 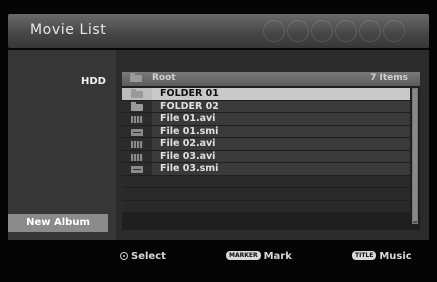 What do you see at coordinates (189, 106) in the screenshot?
I see `list-item-name: FOLDER 02` at bounding box center [189, 106].